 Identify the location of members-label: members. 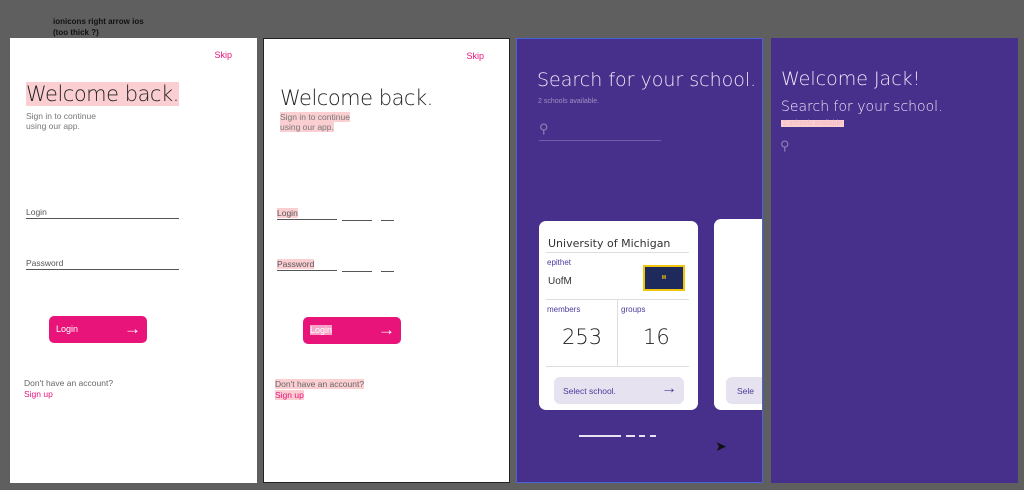
(564, 309).